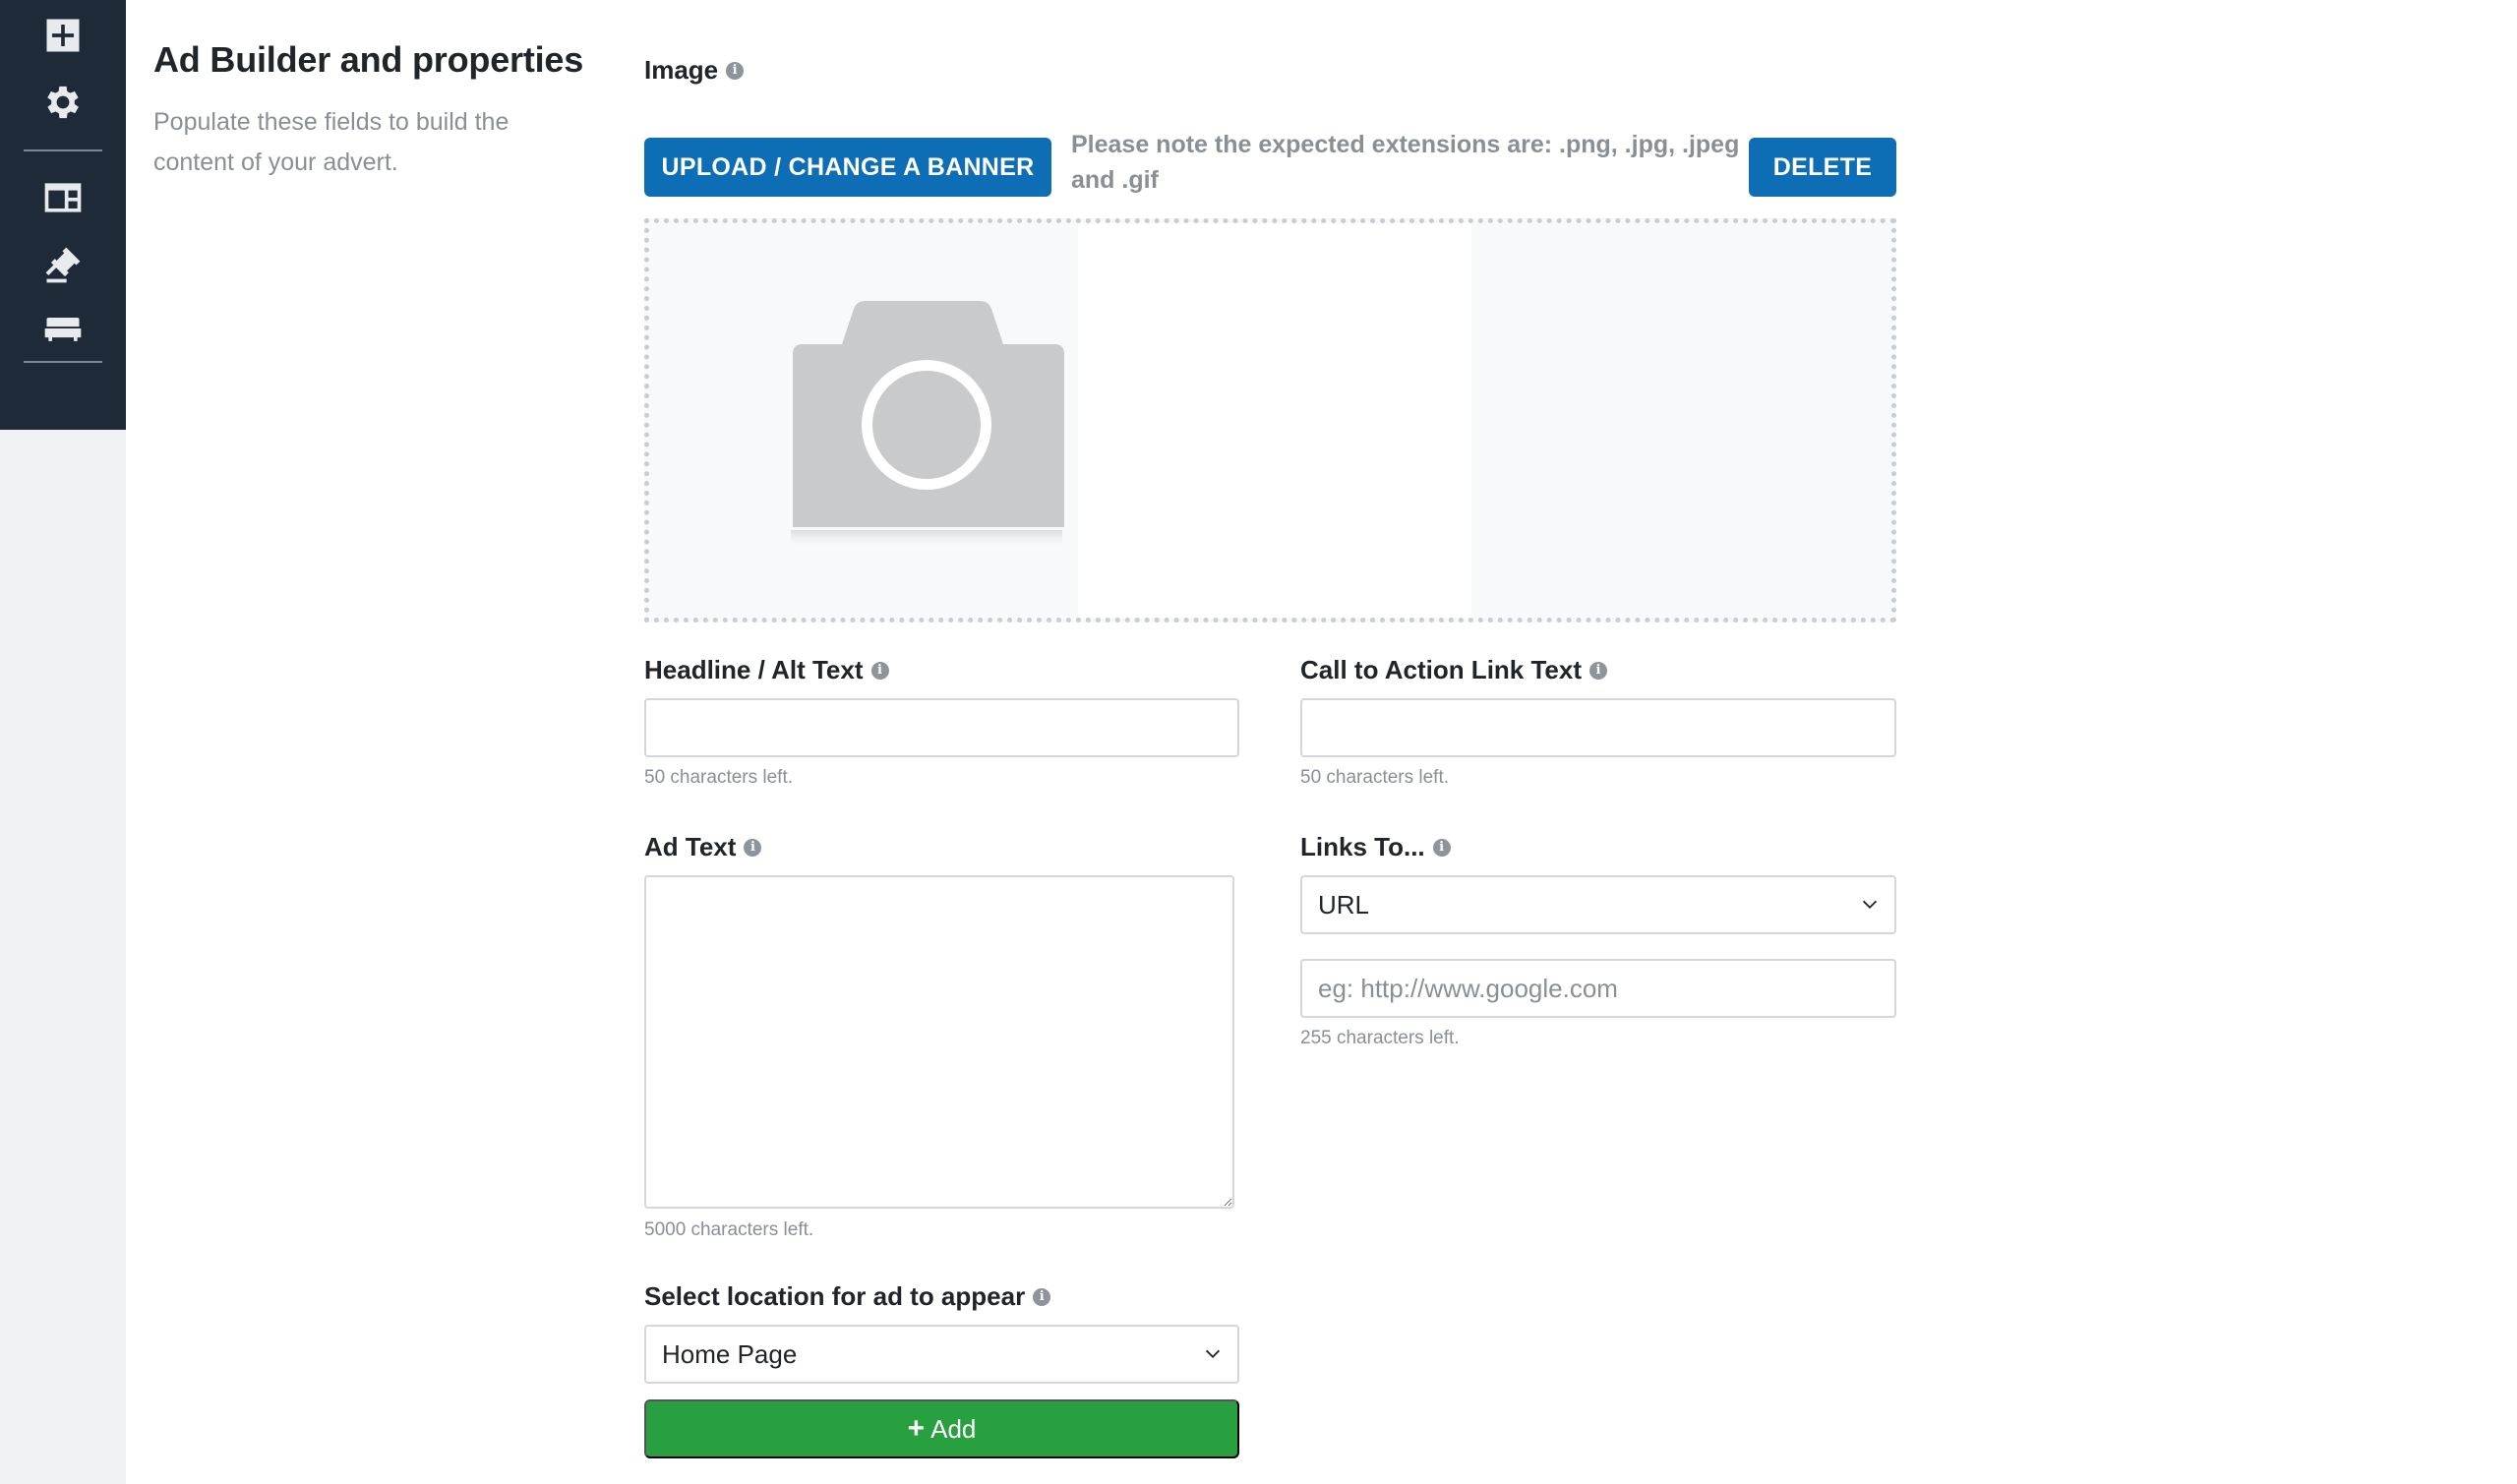 This screenshot has width=2517, height=1484. What do you see at coordinates (369, 60) in the screenshot?
I see `page-title: Ad Builder and properties` at bounding box center [369, 60].